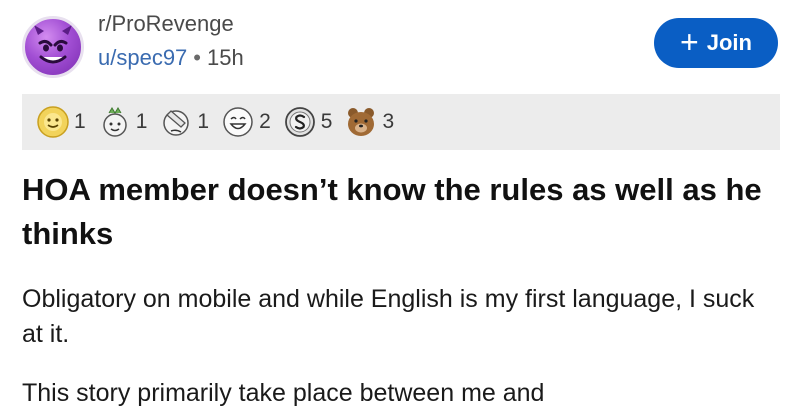 The width and height of the screenshot is (800, 420). Describe the element at coordinates (326, 121) in the screenshot. I see `award-count: 5` at that location.